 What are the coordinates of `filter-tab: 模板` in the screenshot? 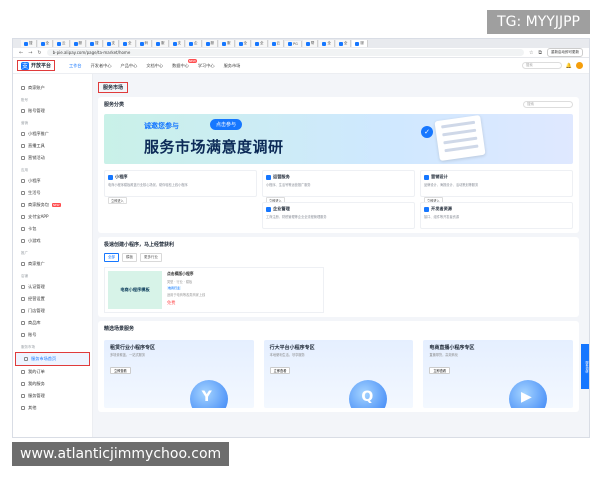 It's located at (129, 257).